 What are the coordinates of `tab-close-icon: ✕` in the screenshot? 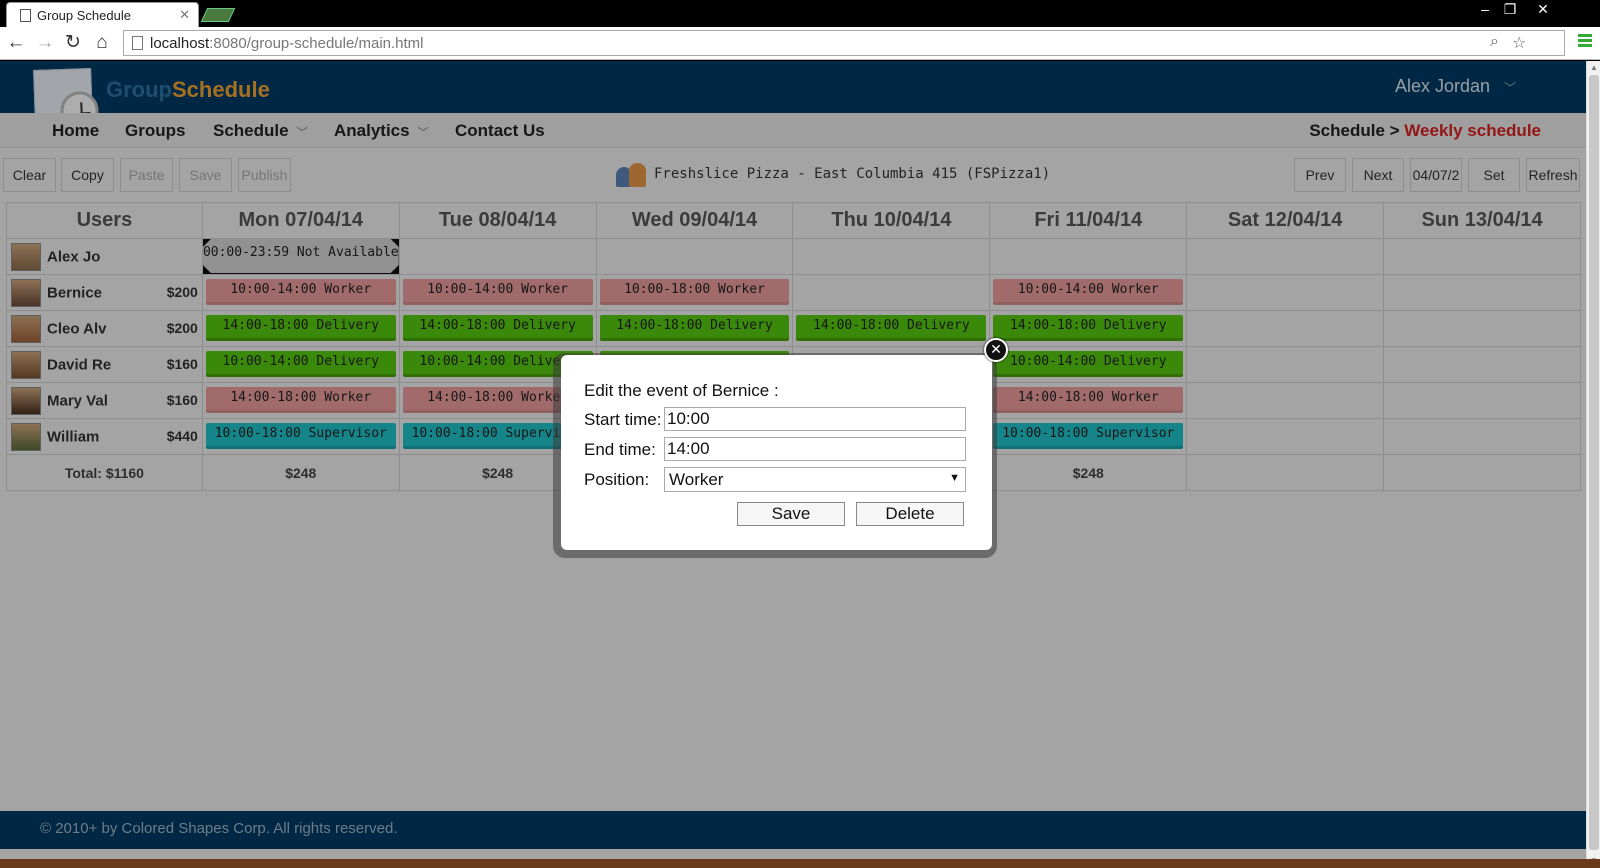 It's located at (184, 15).